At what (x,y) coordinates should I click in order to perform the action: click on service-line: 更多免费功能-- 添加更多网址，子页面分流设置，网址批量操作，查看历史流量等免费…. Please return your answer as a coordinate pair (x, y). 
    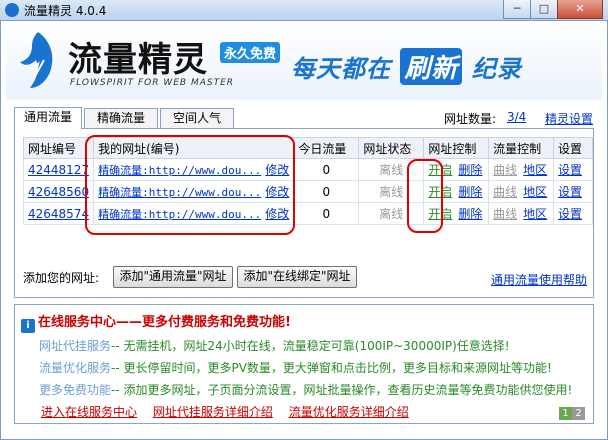
    Looking at the image, I should click on (305, 389).